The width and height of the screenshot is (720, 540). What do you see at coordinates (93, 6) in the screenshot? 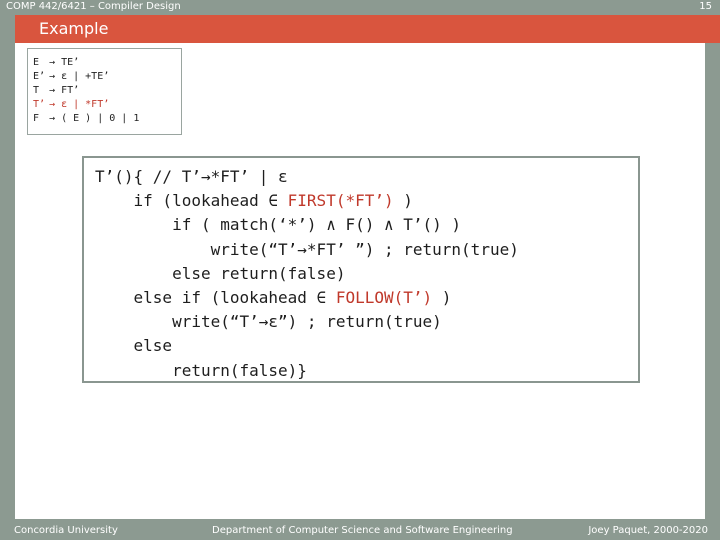
I see `course-title: COMP 442/6421 – Compiler Design` at bounding box center [93, 6].